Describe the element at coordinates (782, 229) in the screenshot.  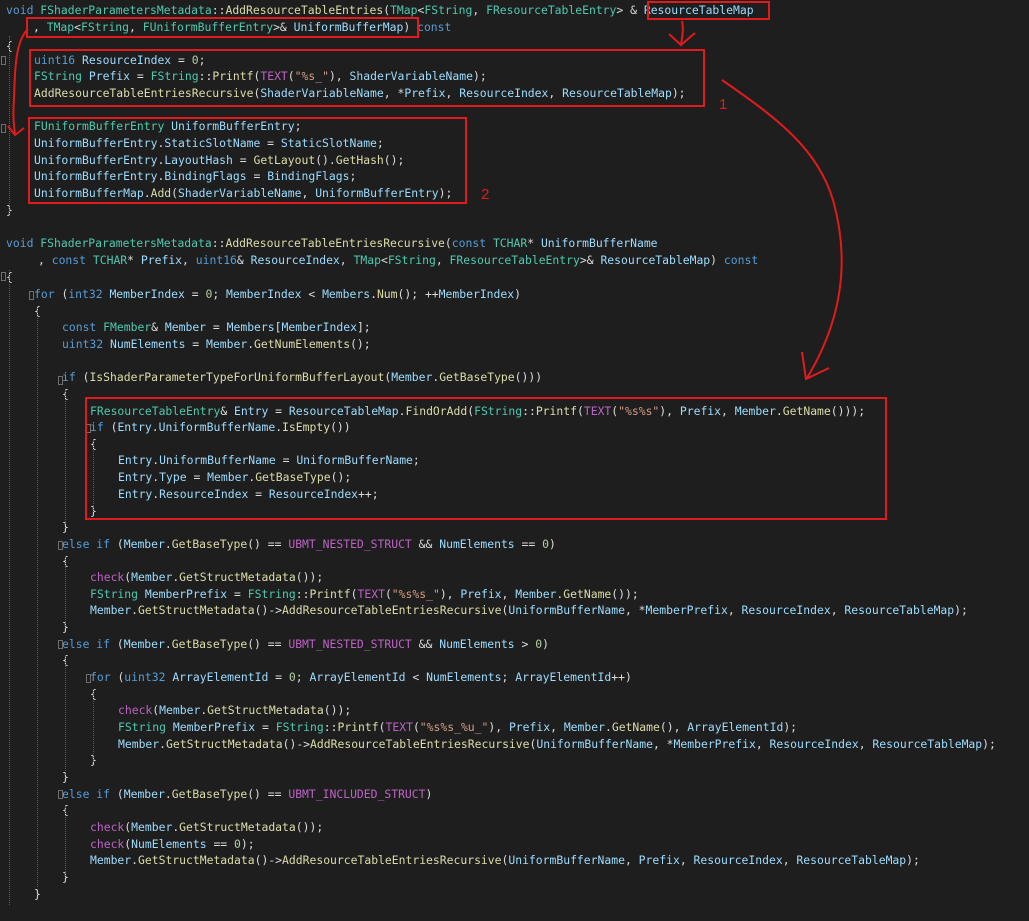
I see `arrow-to-find-or-add` at that location.